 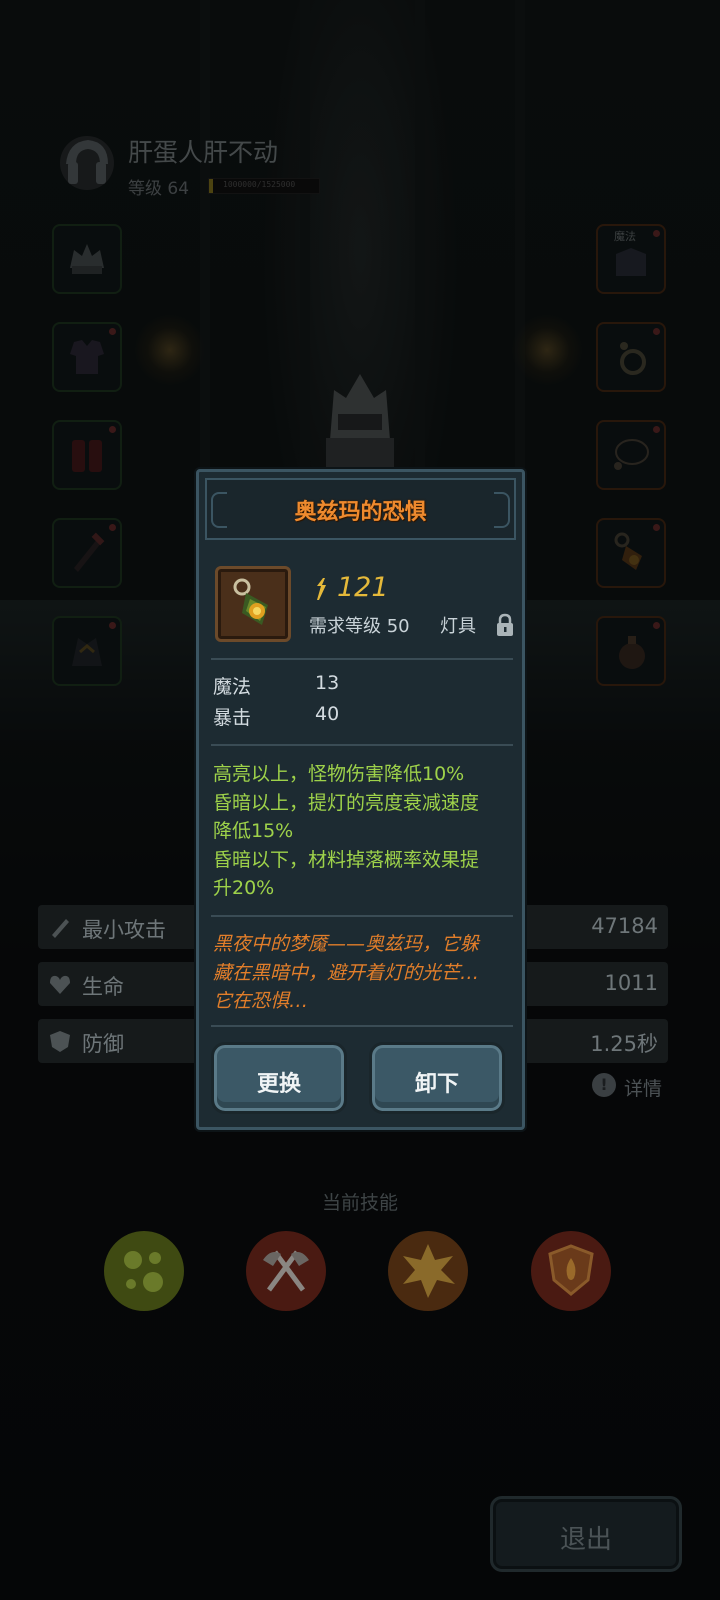 I want to click on item-icon-frame, so click(x=253, y=604).